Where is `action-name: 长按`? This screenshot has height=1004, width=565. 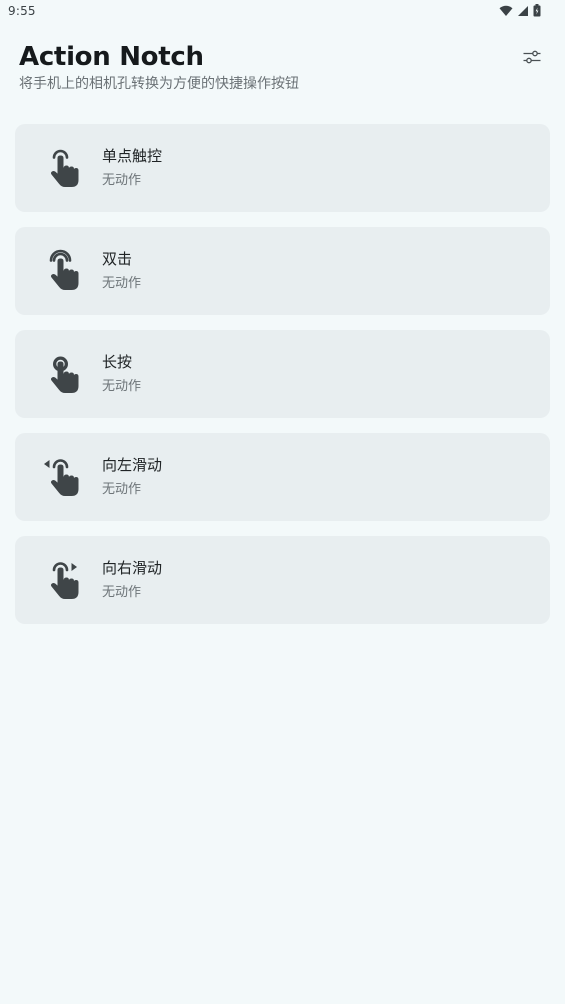 action-name: 长按 is located at coordinates (117, 362).